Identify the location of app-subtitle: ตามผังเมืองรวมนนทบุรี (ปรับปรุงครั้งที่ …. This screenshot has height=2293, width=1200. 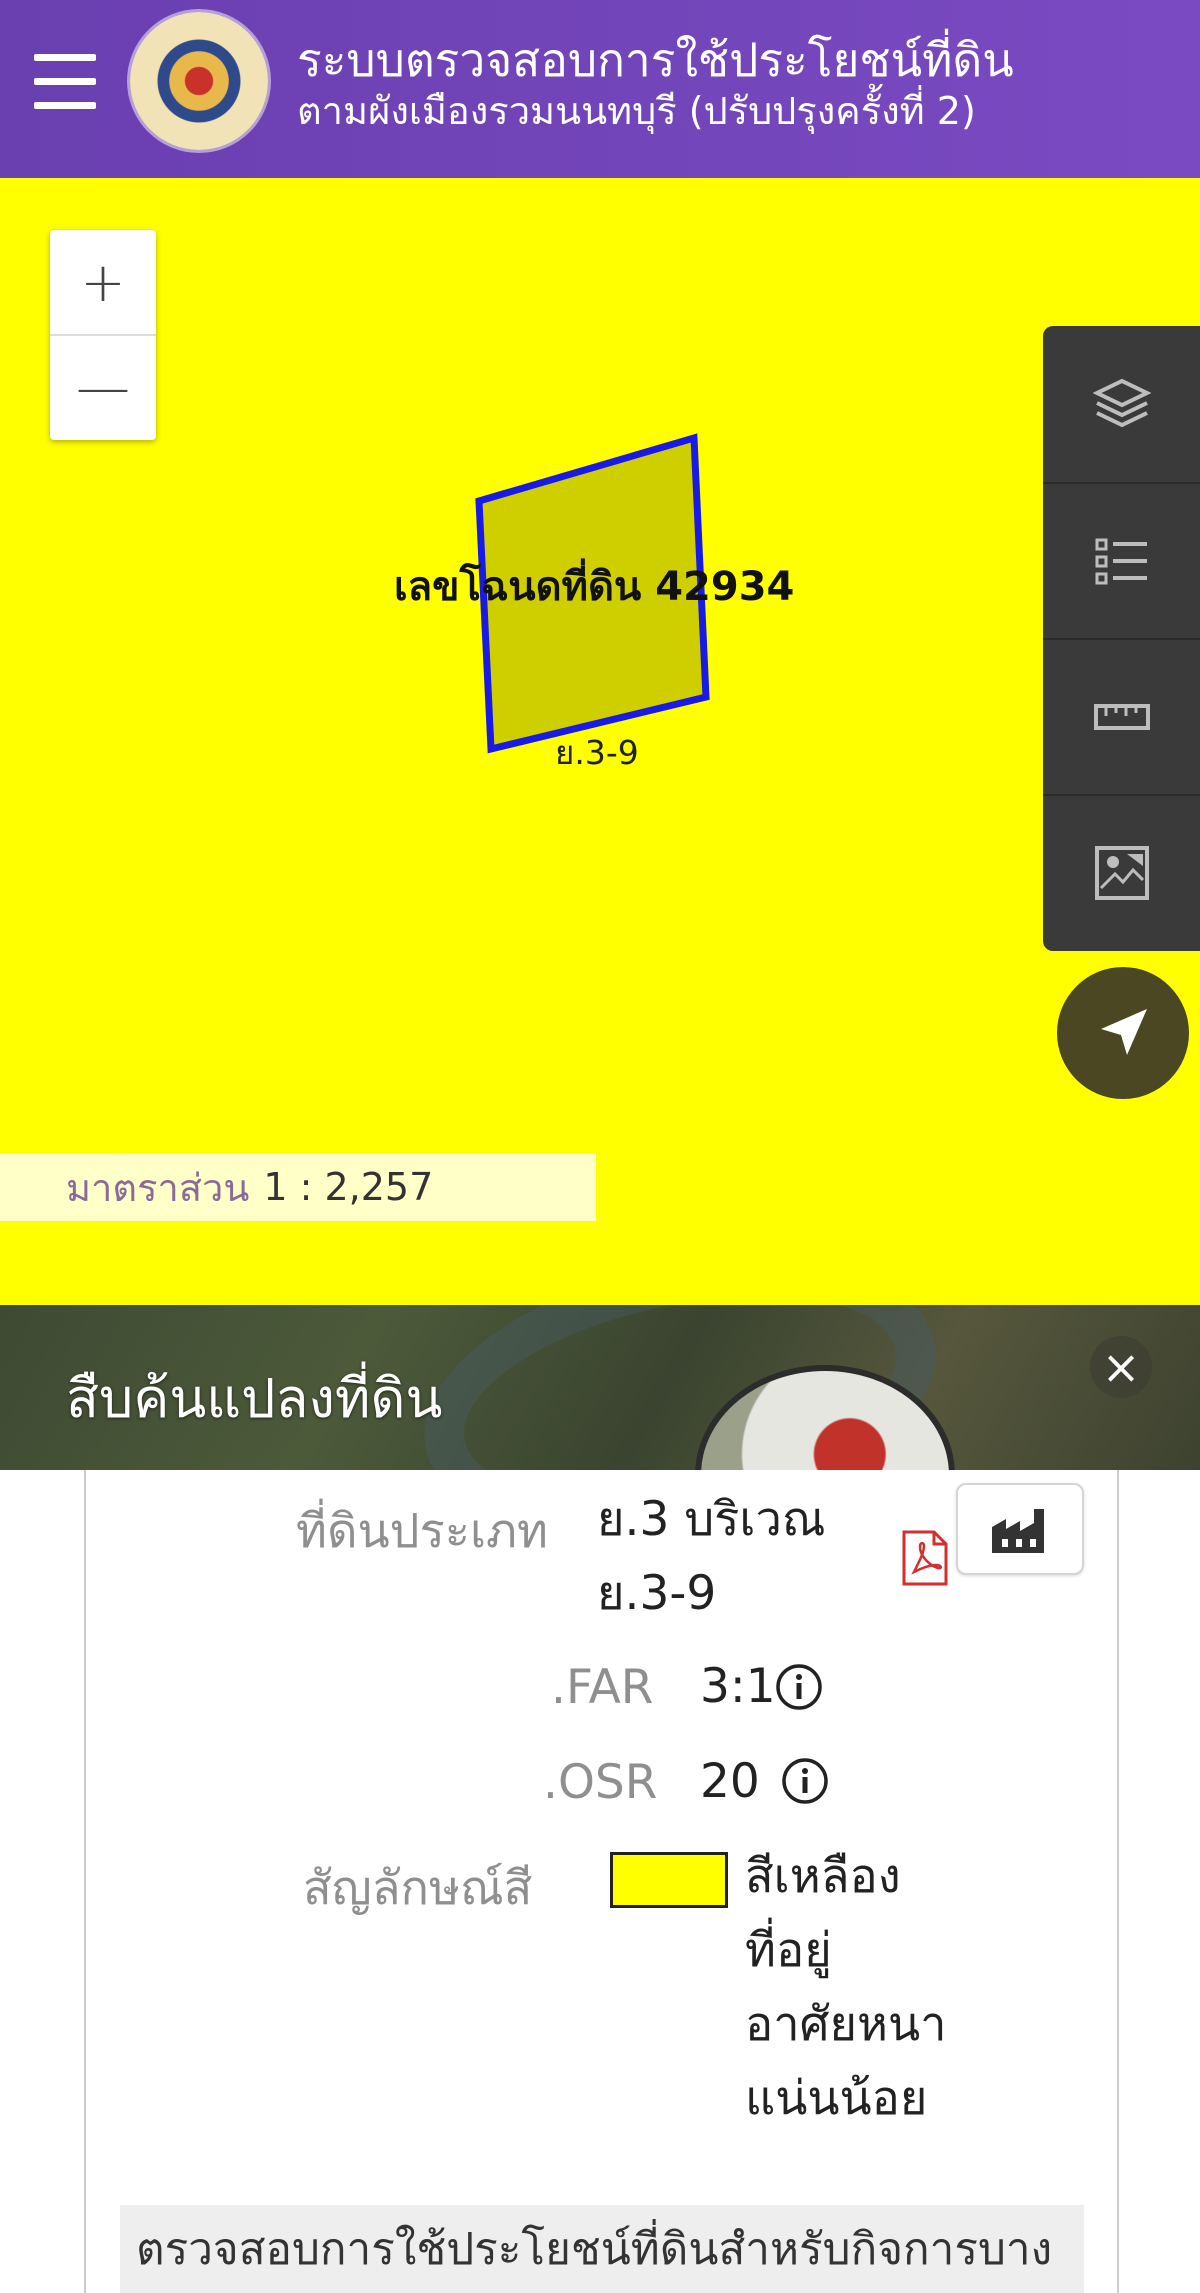
(636, 111).